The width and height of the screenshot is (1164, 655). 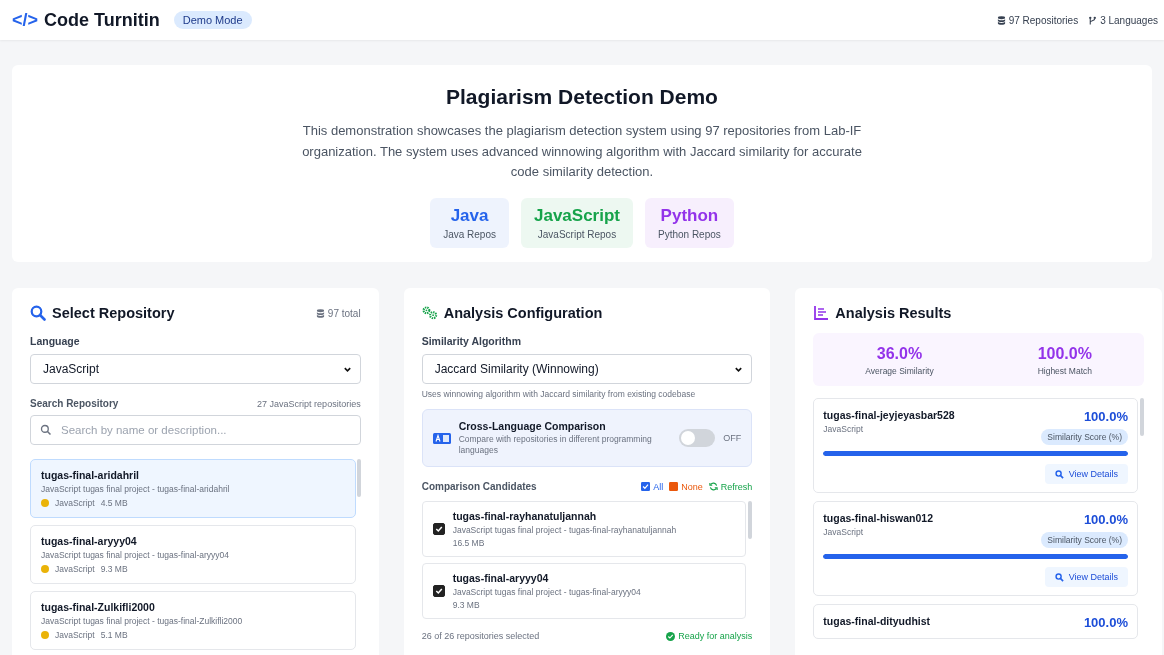 What do you see at coordinates (114, 503) in the screenshot?
I see `repository-size: 4.5 MB` at bounding box center [114, 503].